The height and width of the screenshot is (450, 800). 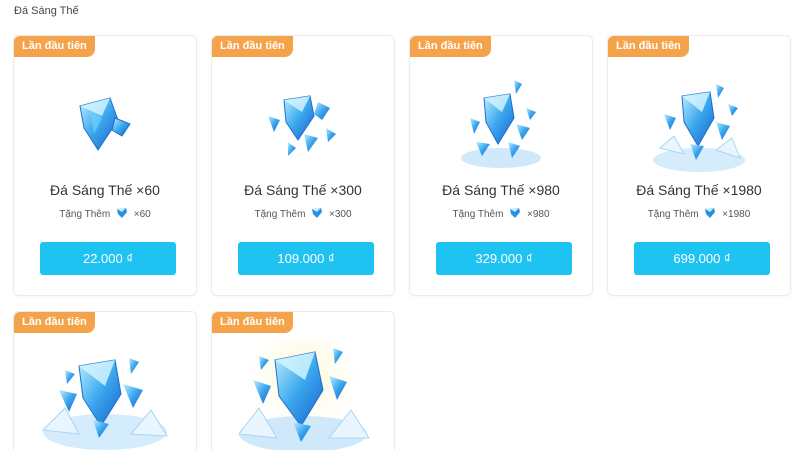 What do you see at coordinates (108, 258) in the screenshot?
I see `buy-button-60: 22.000 ₫` at bounding box center [108, 258].